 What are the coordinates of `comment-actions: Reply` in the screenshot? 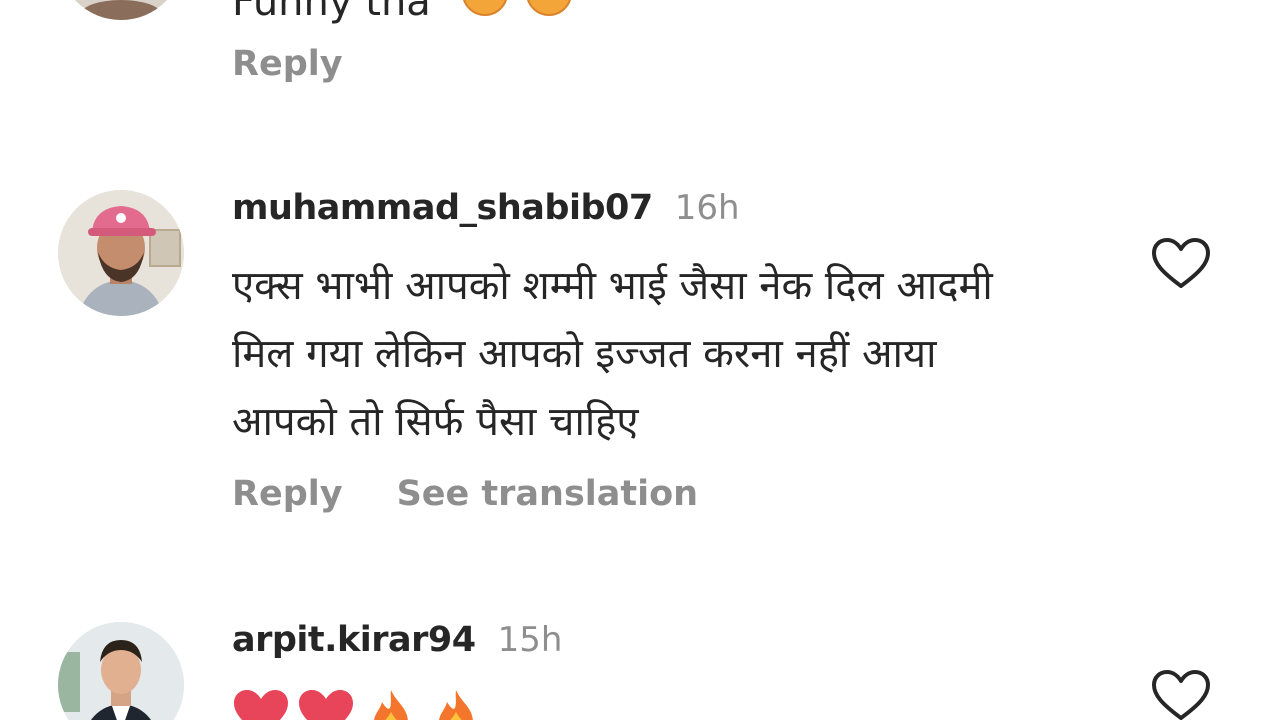 It's located at (314, 64).